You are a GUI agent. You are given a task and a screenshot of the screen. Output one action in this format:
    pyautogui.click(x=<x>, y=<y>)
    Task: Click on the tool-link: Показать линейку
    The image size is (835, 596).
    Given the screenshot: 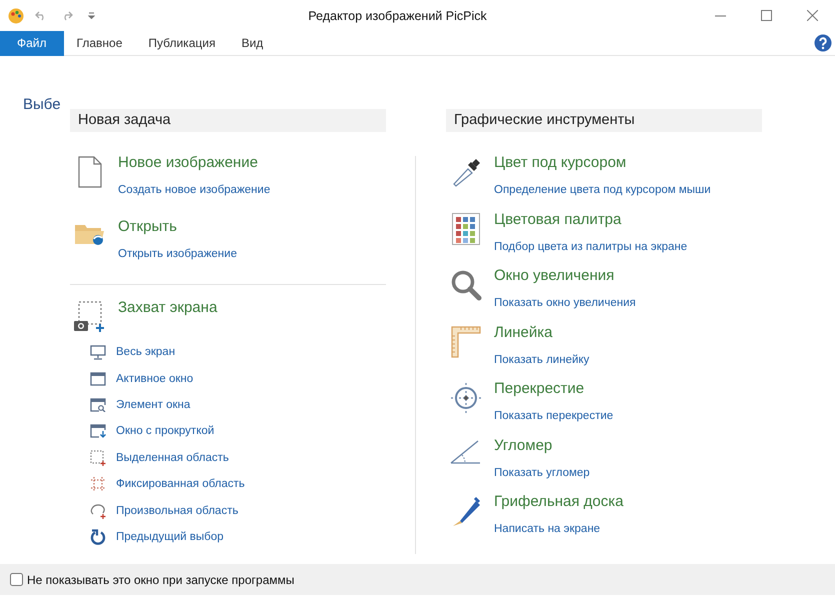 What is the action you would take?
    pyautogui.click(x=542, y=360)
    